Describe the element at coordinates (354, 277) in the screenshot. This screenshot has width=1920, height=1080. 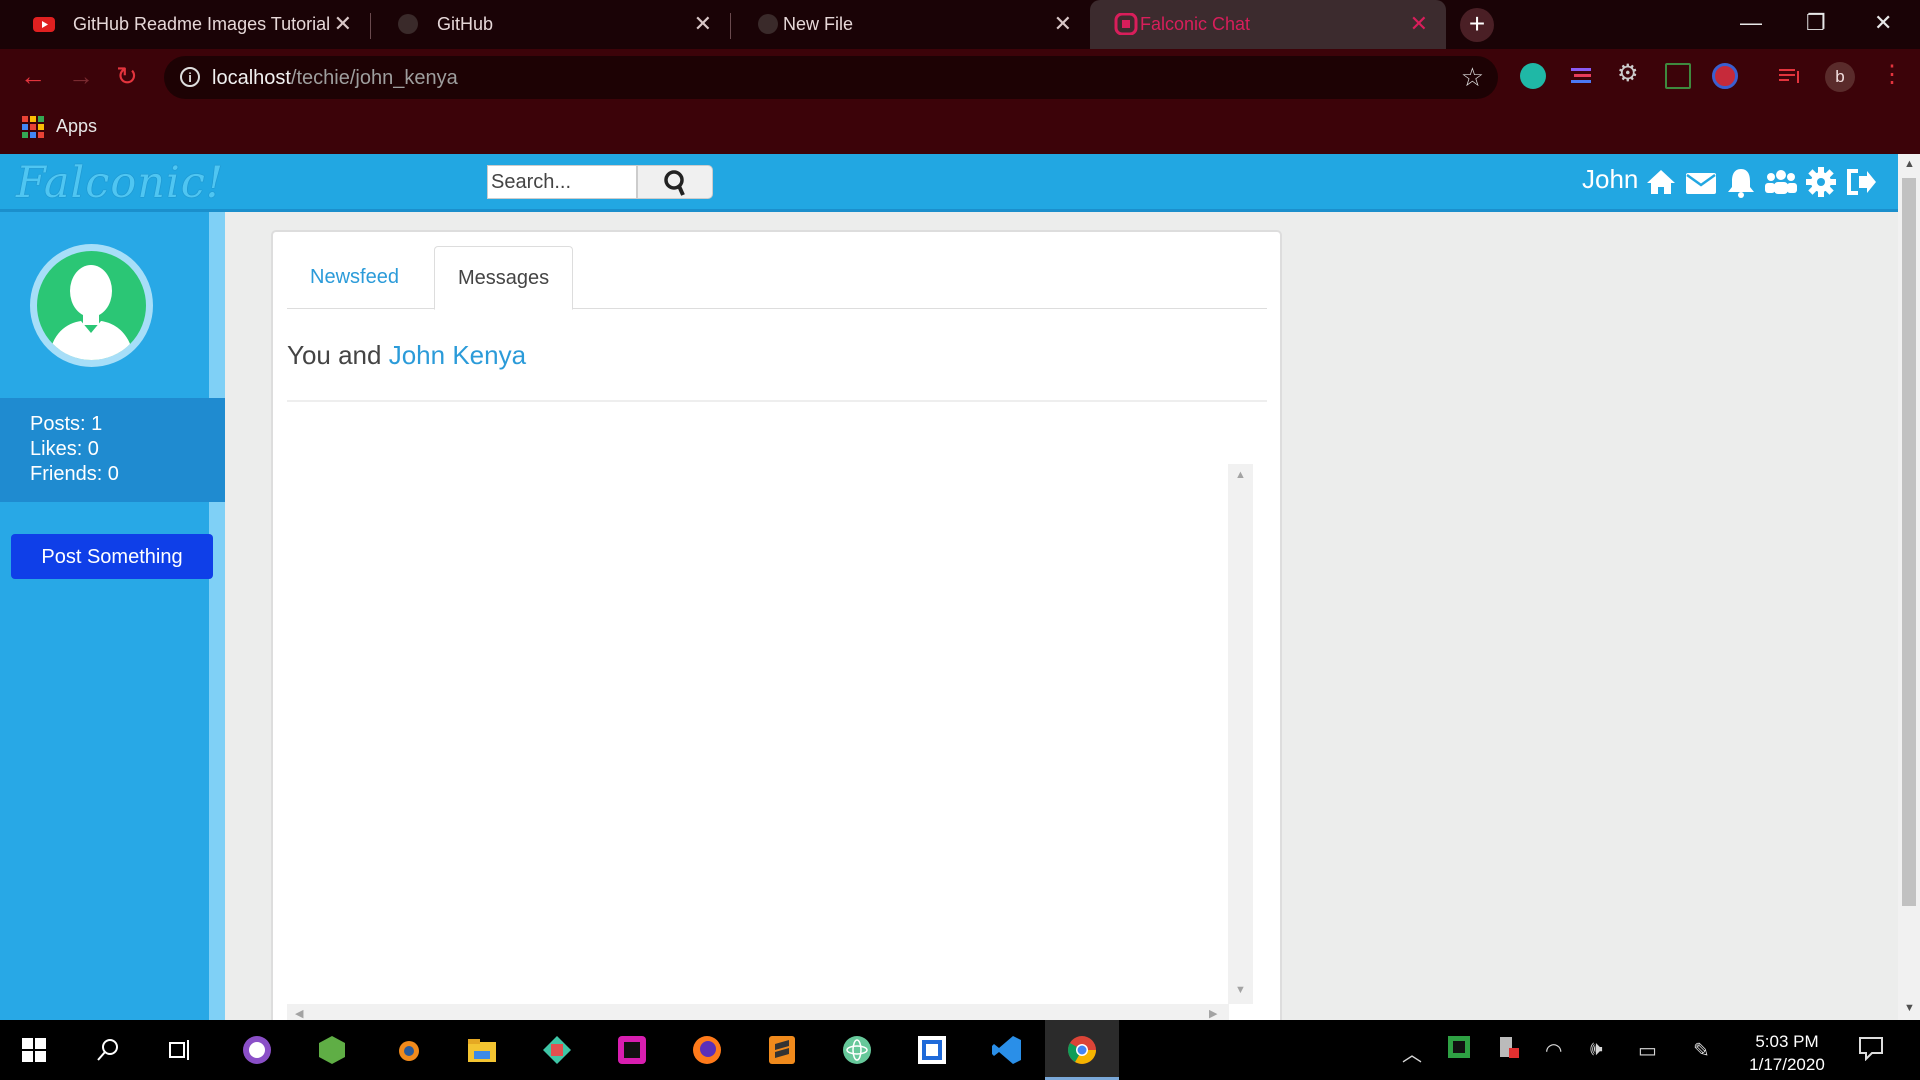
I see `tab-newsfeed: Newsfeed` at that location.